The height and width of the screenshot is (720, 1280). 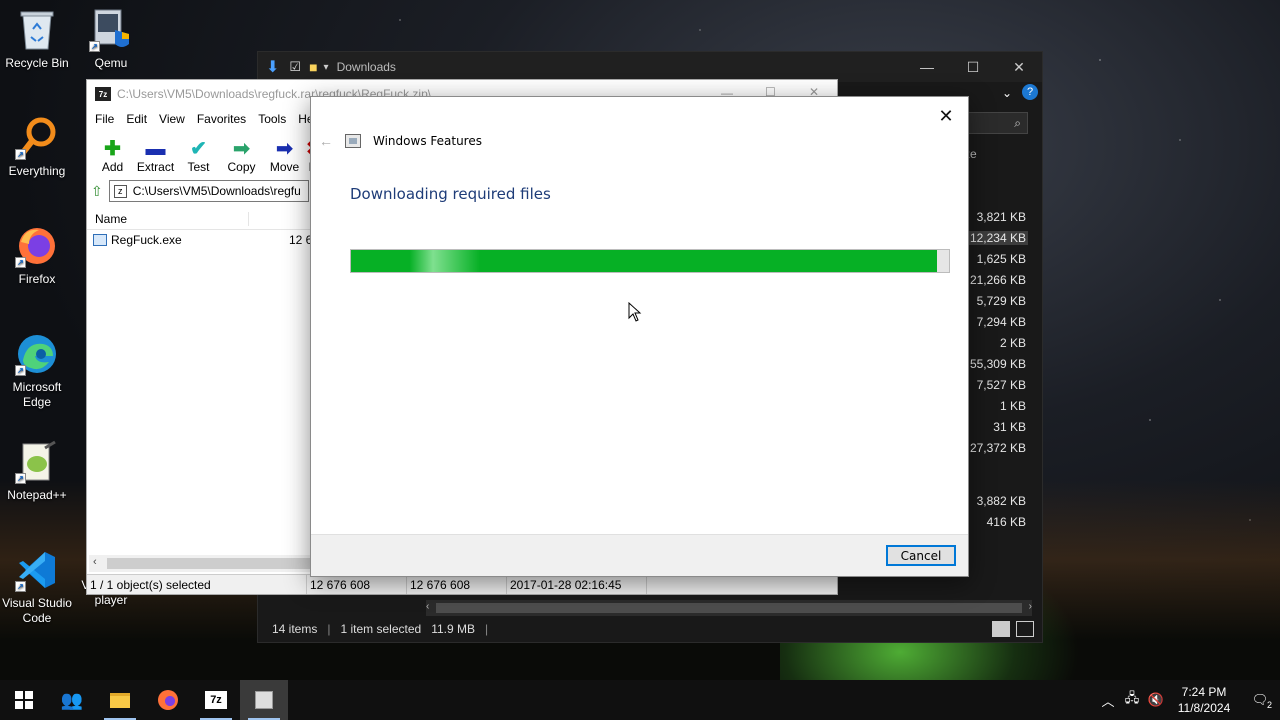 What do you see at coordinates (650, 67) in the screenshot?
I see `explorer-titlebar: ⬇ ☑ ■ ▾ Downloads — ☐ ✕` at bounding box center [650, 67].